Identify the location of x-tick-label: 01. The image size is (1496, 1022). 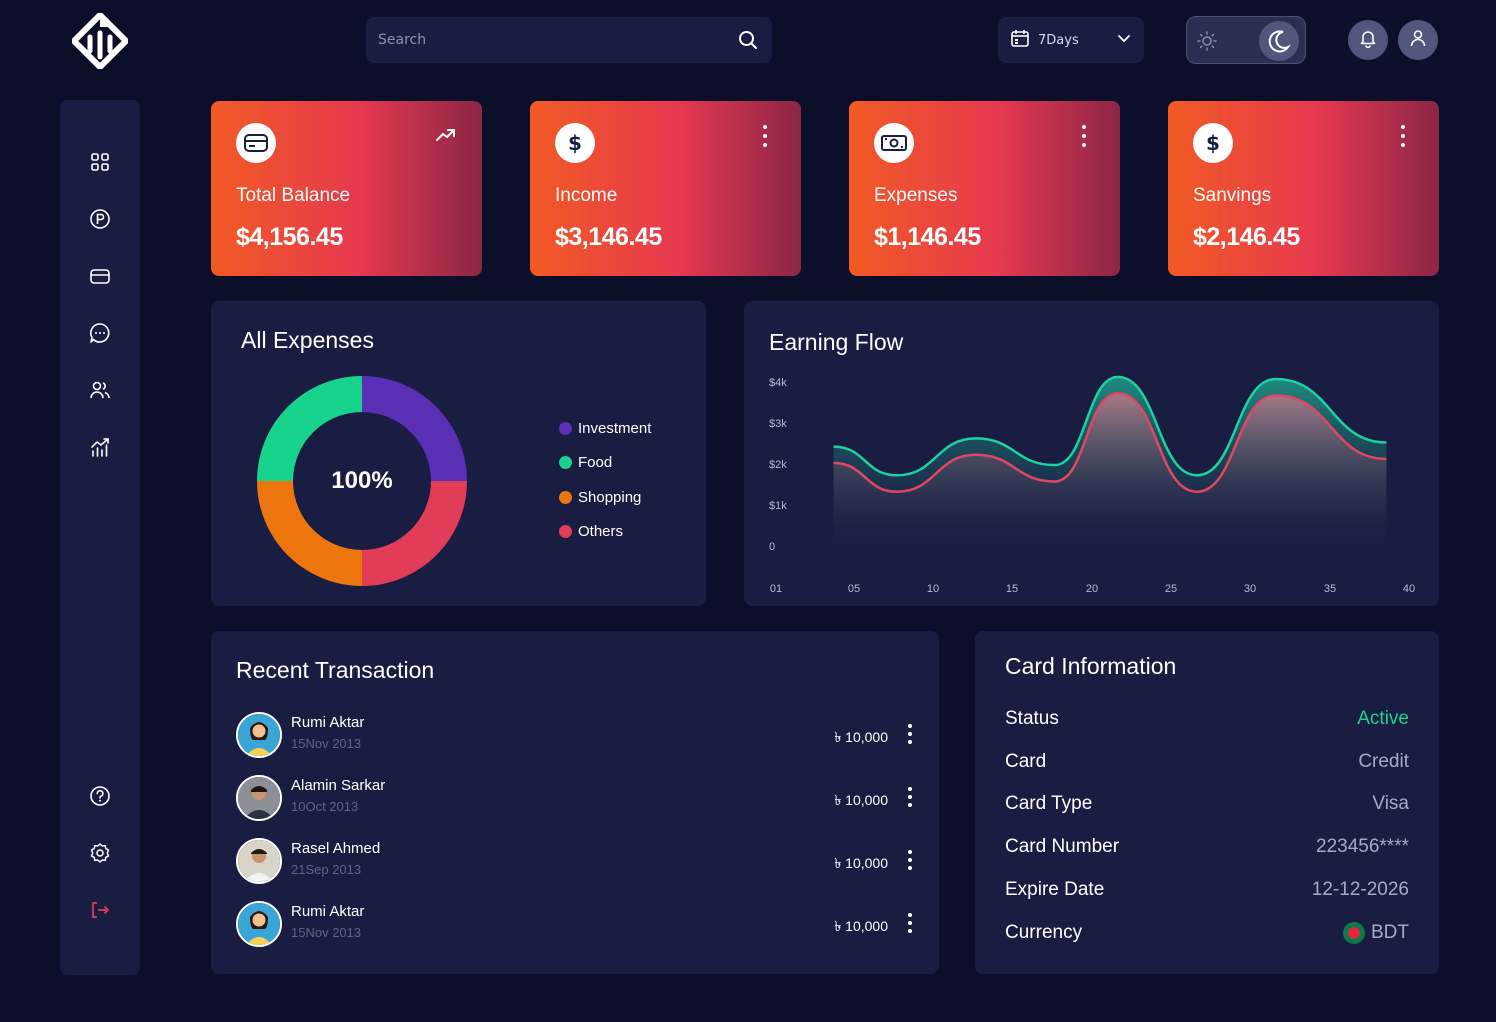
(776, 589).